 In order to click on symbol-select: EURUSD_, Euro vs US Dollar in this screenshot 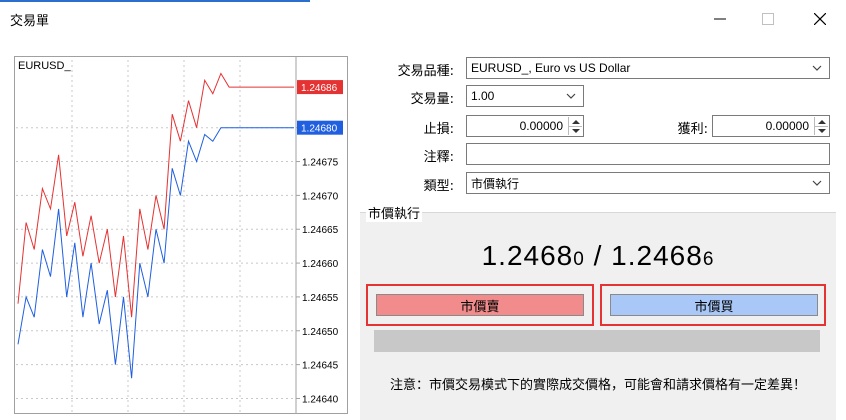, I will do `click(648, 68)`.